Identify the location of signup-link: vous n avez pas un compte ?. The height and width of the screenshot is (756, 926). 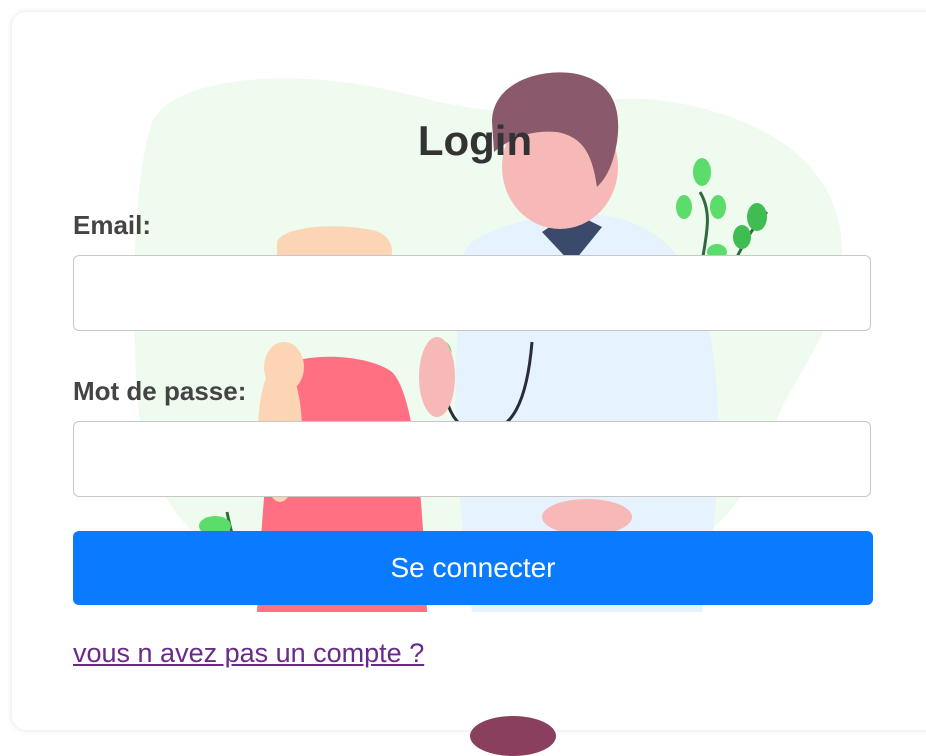
(248, 653).